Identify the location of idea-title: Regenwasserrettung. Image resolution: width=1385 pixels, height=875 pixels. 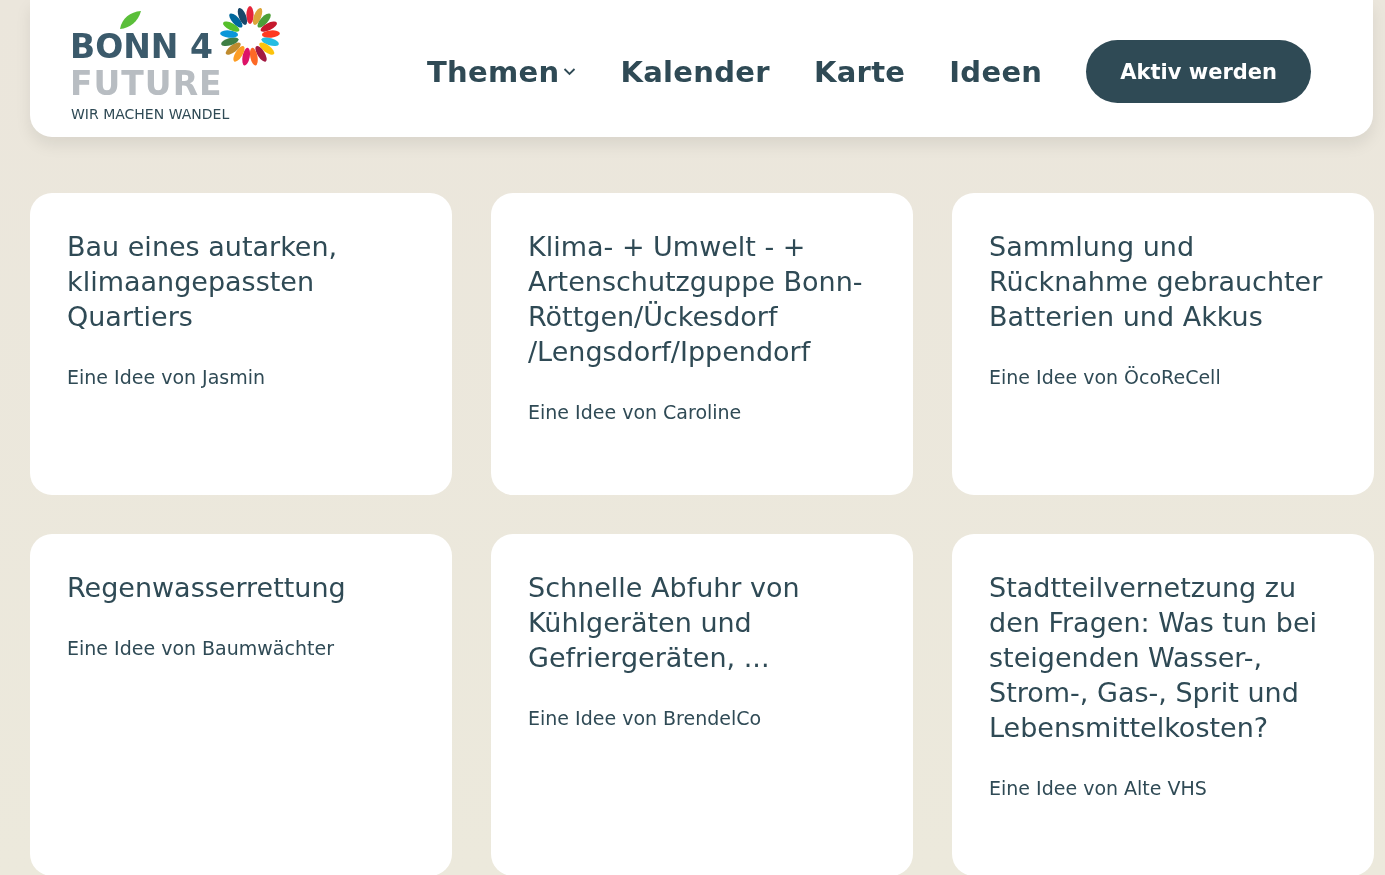
(207, 588).